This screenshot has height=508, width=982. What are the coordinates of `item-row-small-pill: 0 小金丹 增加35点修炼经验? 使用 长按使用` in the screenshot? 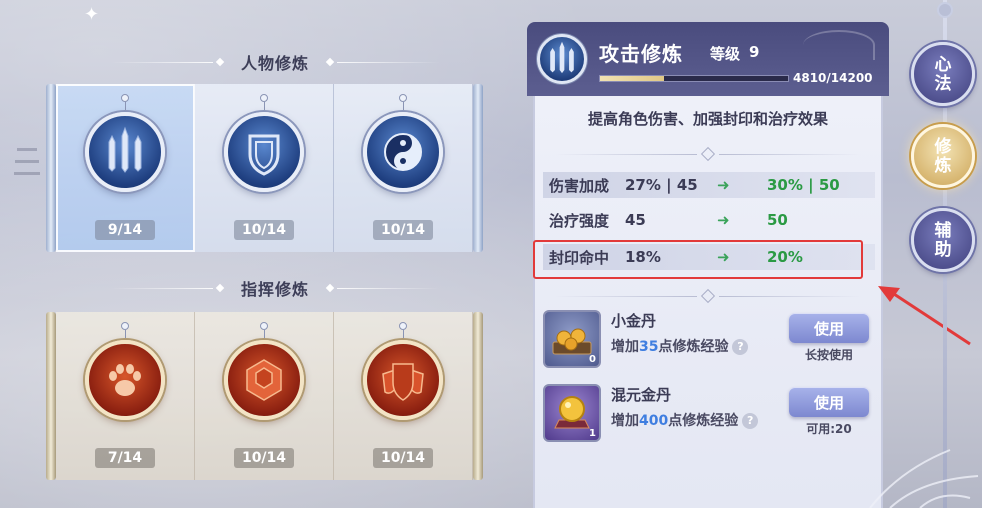 It's located at (709, 338).